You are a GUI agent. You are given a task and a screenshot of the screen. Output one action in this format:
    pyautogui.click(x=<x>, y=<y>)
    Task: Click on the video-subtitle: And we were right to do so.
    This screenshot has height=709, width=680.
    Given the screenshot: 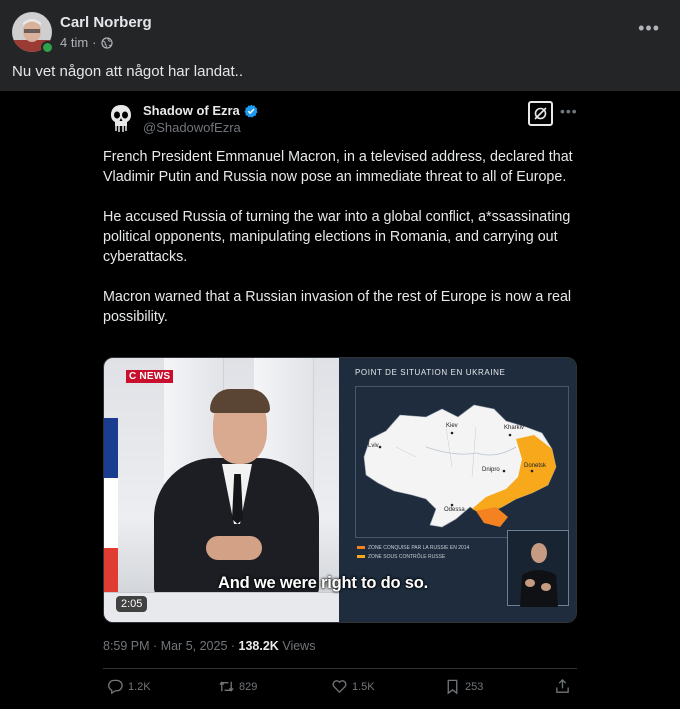 What is the action you would take?
    pyautogui.click(x=323, y=583)
    